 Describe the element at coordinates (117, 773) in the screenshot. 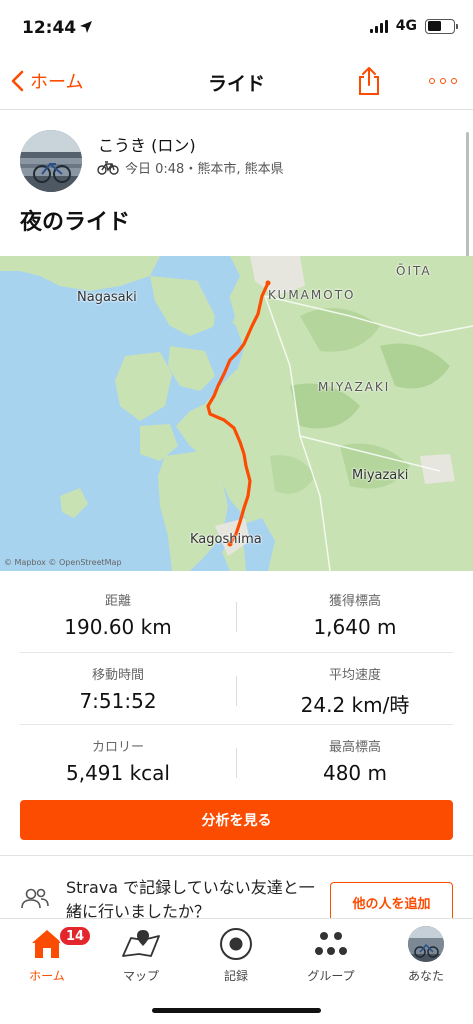

I see `stat-value: 5,491 kcal` at that location.